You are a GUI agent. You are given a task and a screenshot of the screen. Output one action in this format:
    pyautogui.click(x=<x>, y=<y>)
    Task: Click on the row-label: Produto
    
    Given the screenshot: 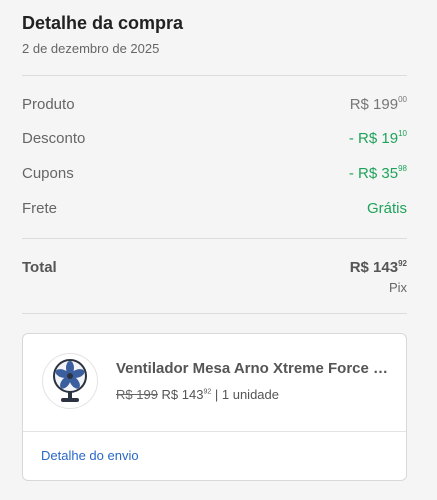 What is the action you would take?
    pyautogui.click(x=48, y=104)
    